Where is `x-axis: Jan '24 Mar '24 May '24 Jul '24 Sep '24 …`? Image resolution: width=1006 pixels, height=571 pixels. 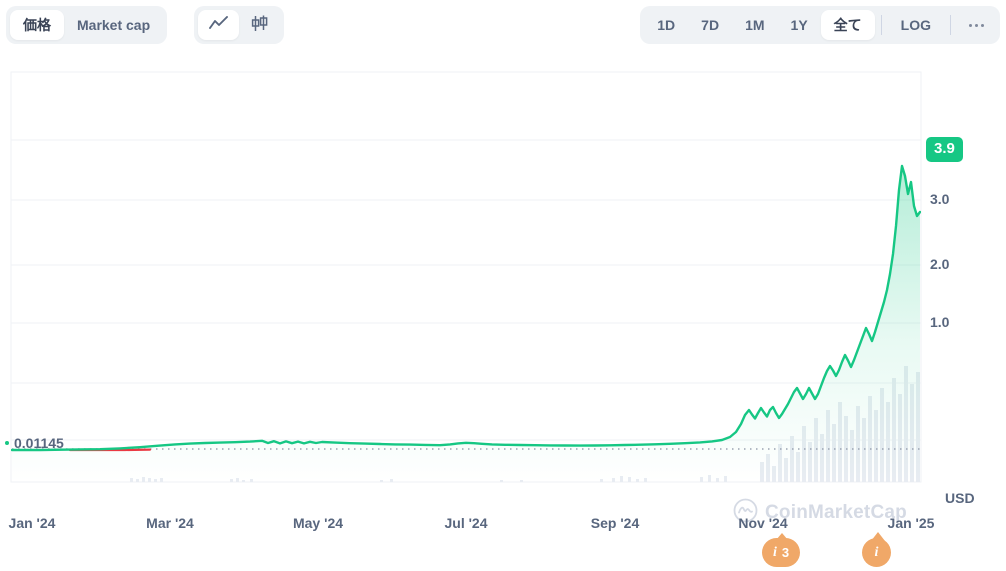
x-axis: Jan '24 Mar '24 May '24 Jul '24 Sep '24 … is located at coordinates (503, 526).